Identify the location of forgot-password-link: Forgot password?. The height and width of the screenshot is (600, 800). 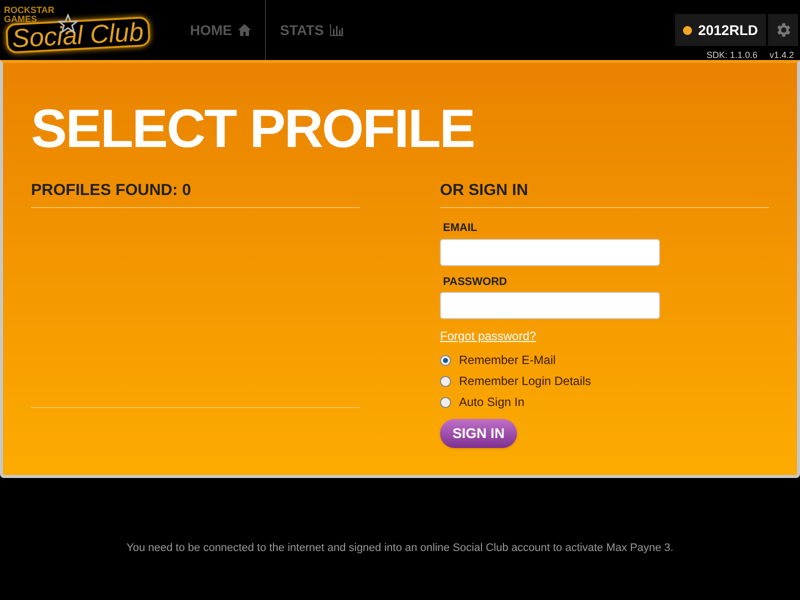
(488, 336).